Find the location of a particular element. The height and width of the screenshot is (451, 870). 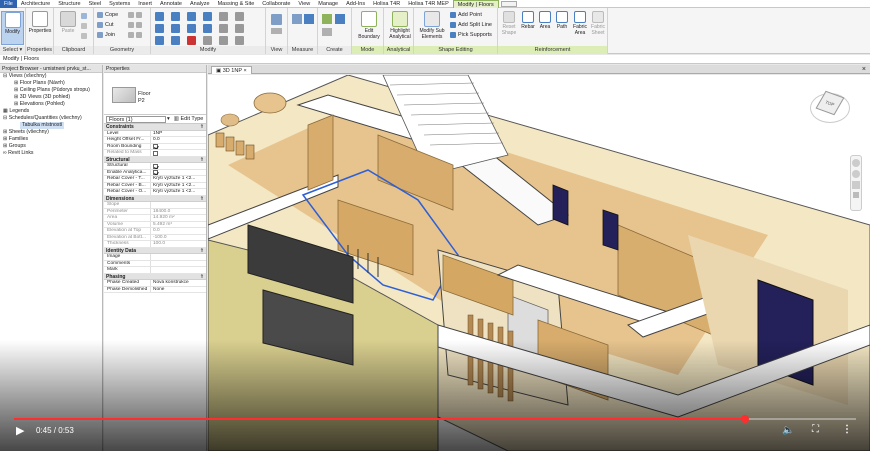

browser-item: ⊞ Groups is located at coordinates (51, 146).